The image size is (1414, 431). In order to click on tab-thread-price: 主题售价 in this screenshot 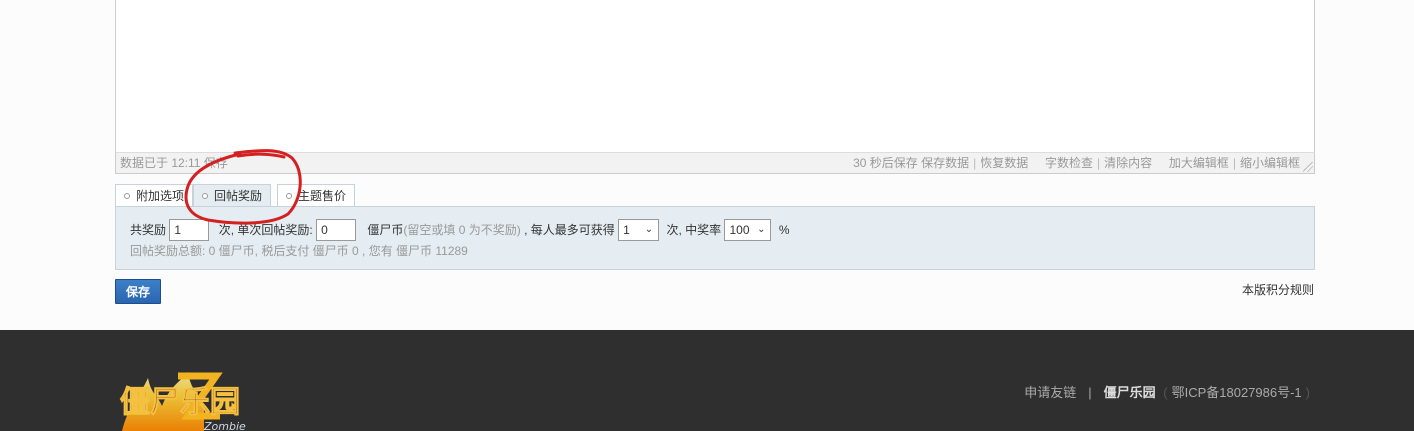, I will do `click(316, 195)`.